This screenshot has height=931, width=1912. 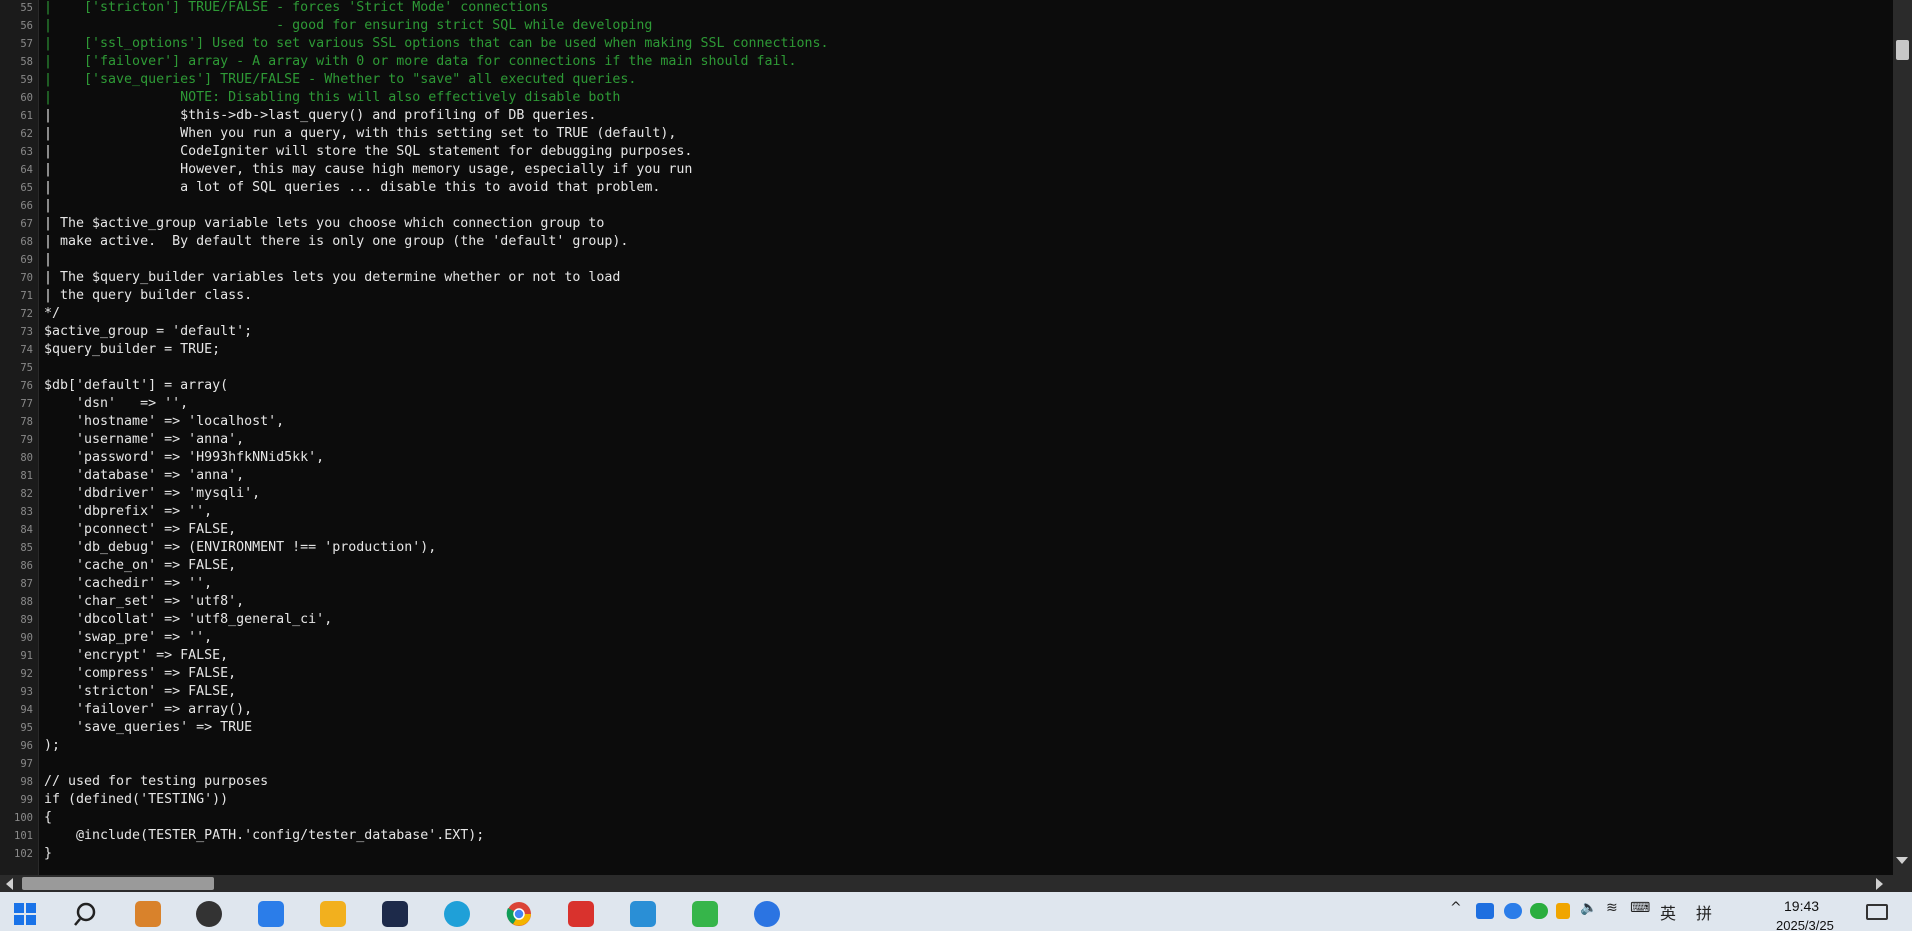 I want to click on code-line: 87 'cachedir' => '',, so click(x=946, y=584).